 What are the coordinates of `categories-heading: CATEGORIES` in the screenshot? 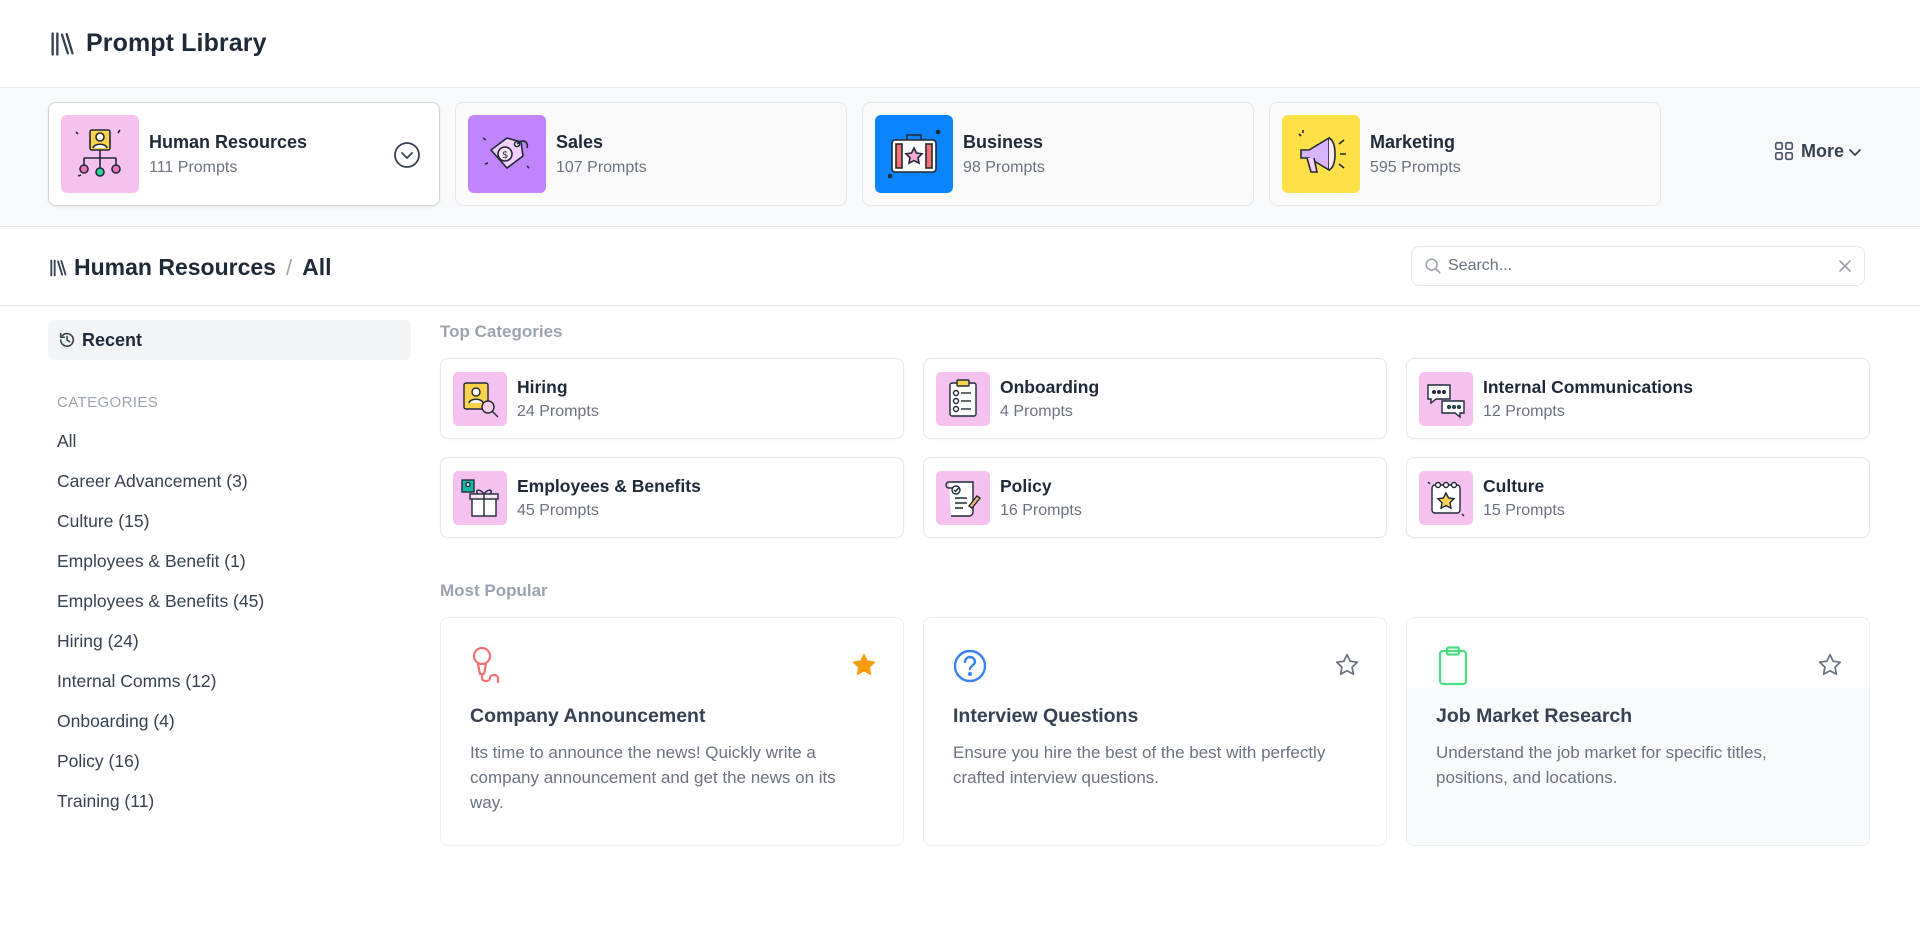 It's located at (108, 402).